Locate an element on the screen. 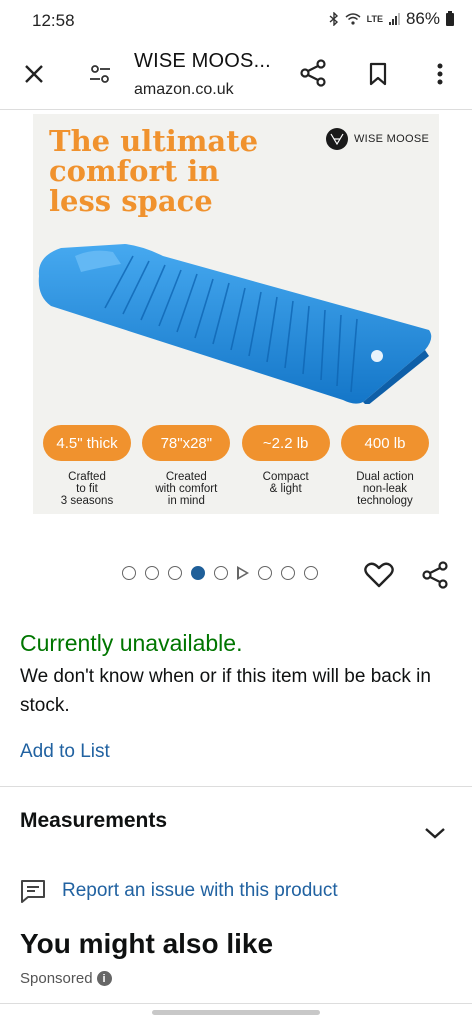  network-type: LTE is located at coordinates (374, 19).